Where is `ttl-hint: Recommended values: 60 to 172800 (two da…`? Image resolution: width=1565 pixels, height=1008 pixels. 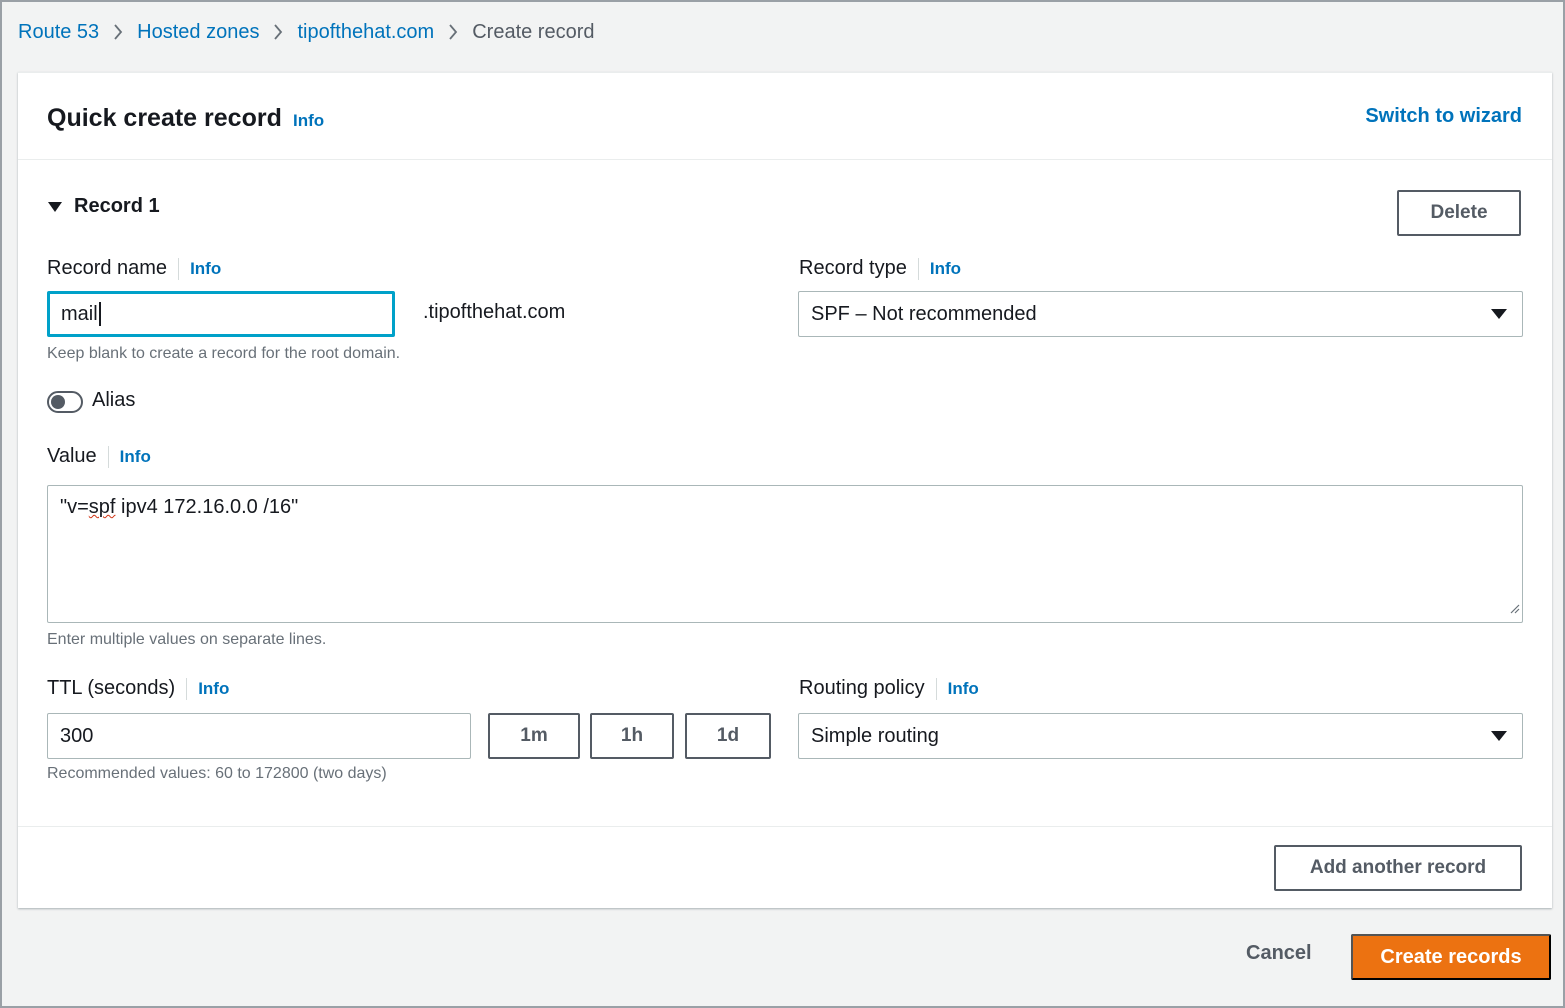
ttl-hint: Recommended values: 60 to 172800 (two da… is located at coordinates (217, 773).